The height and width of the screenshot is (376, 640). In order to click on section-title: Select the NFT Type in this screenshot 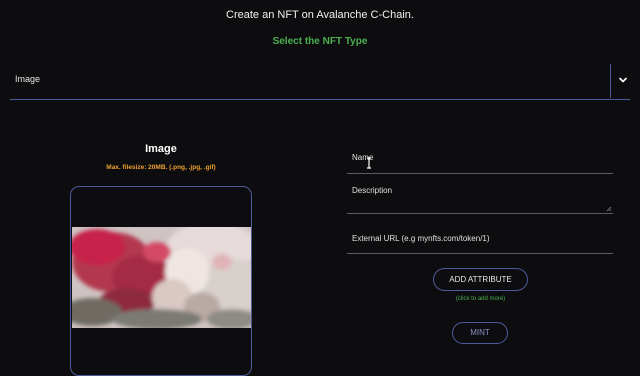, I will do `click(320, 41)`.